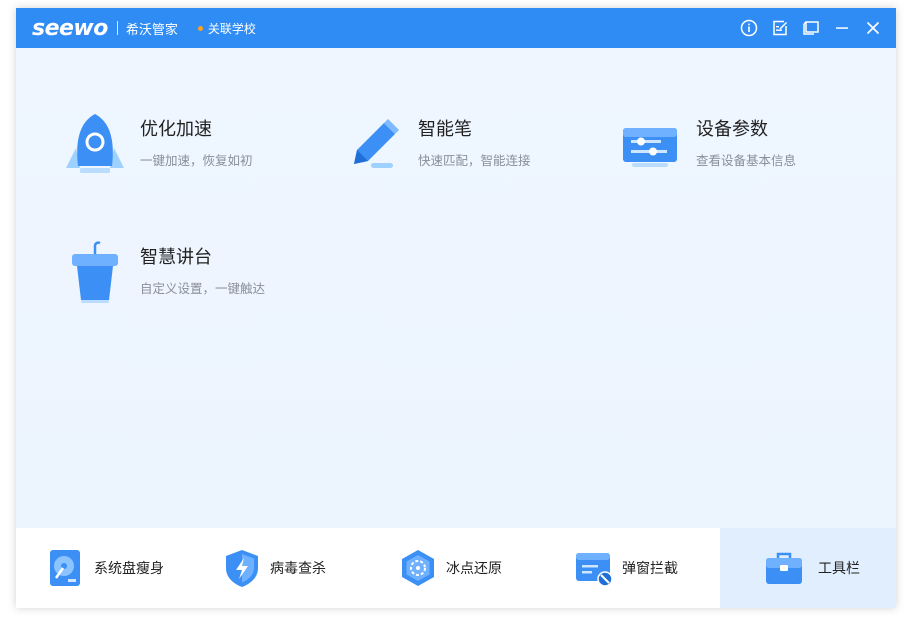 The width and height of the screenshot is (912, 632). I want to click on tool-disk-cleanup: 系统盘瘦身, so click(104, 568).